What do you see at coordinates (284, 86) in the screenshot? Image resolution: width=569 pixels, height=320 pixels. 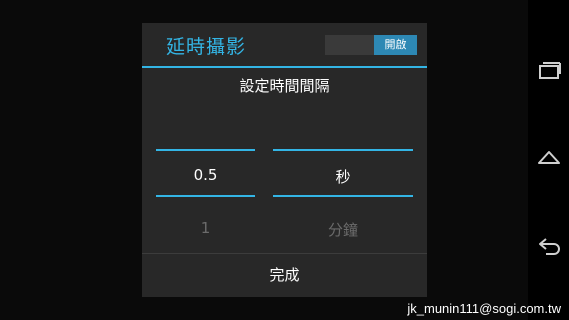 I see `dialog-subtitle: 設定時間間隔` at bounding box center [284, 86].